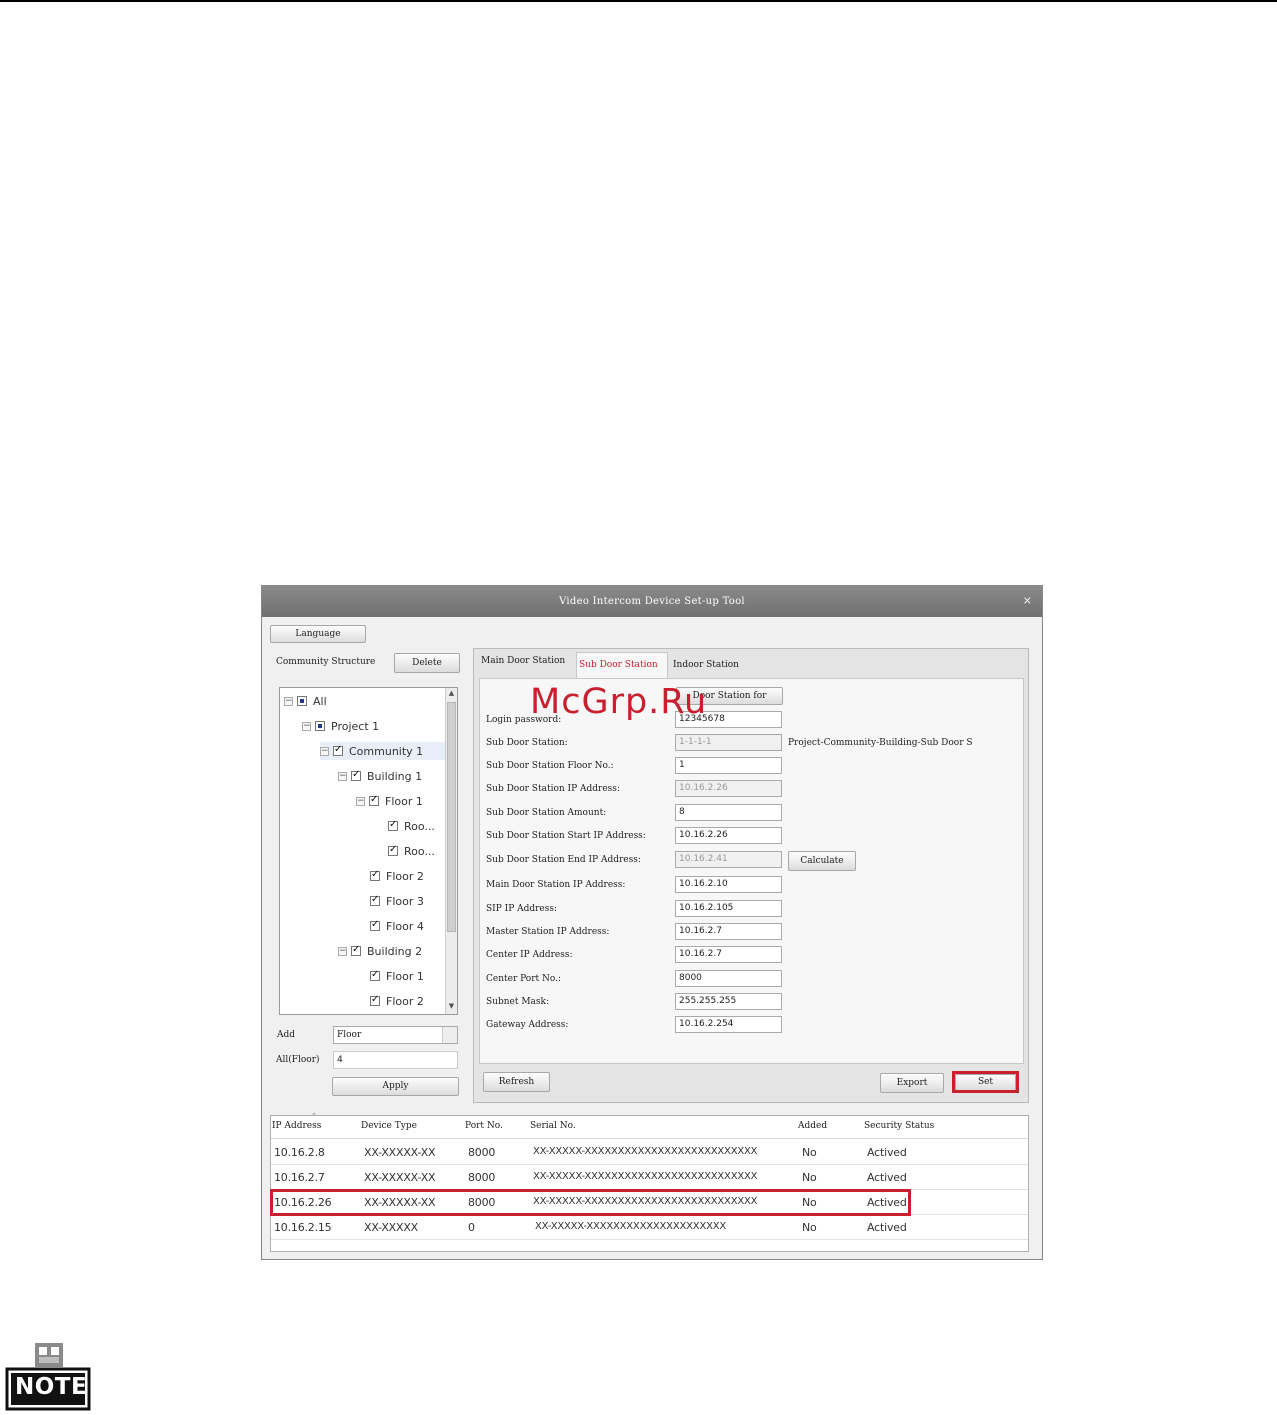  What do you see at coordinates (349, 1035) in the screenshot?
I see `select-value: Floor` at bounding box center [349, 1035].